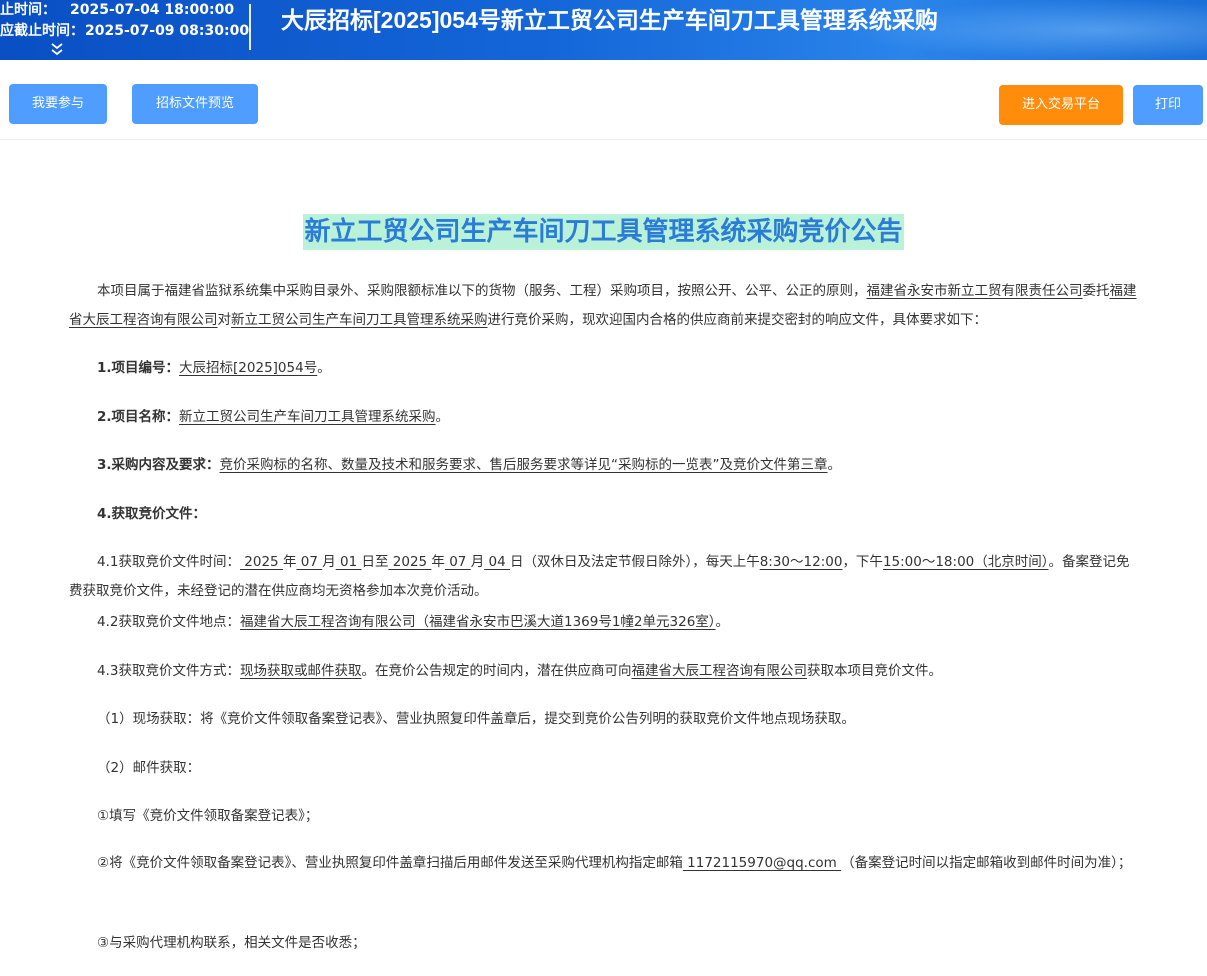 The image size is (1207, 976). Describe the element at coordinates (1096, 291) in the screenshot. I see `intro-text-2: 委托` at that location.